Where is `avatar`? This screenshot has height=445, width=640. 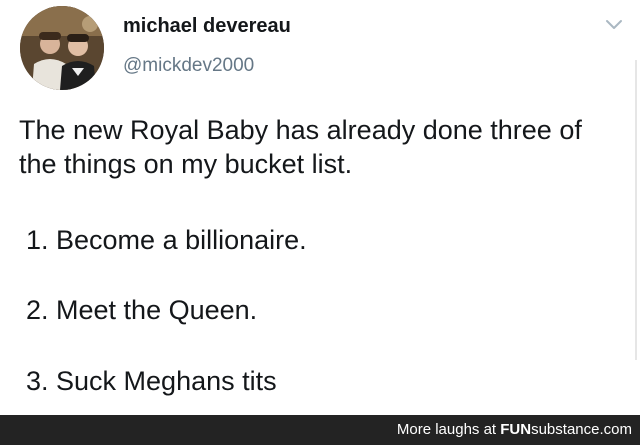 avatar is located at coordinates (62, 48).